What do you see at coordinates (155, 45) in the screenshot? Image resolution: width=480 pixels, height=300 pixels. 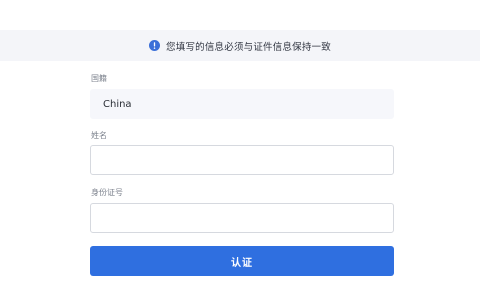 I see `exclamation-circle-icon` at bounding box center [155, 45].